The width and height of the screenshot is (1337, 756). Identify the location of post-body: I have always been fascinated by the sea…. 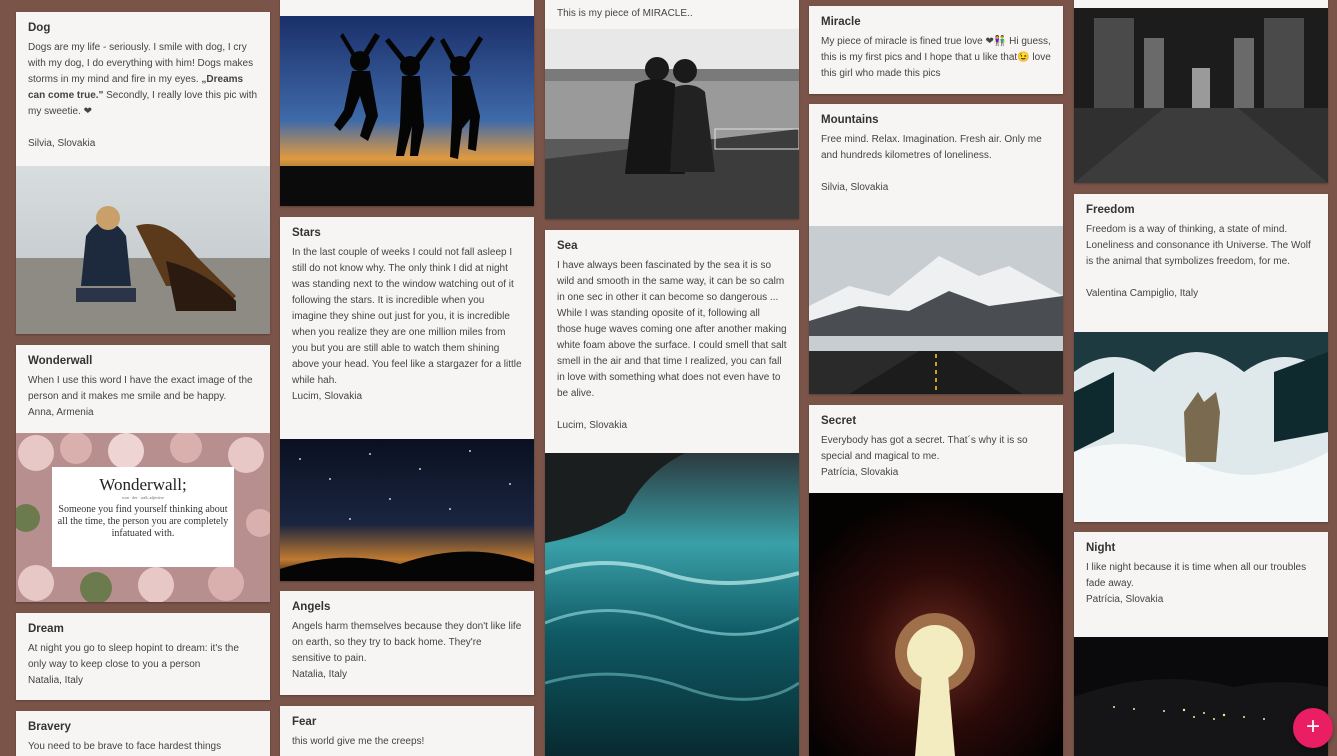
(672, 329).